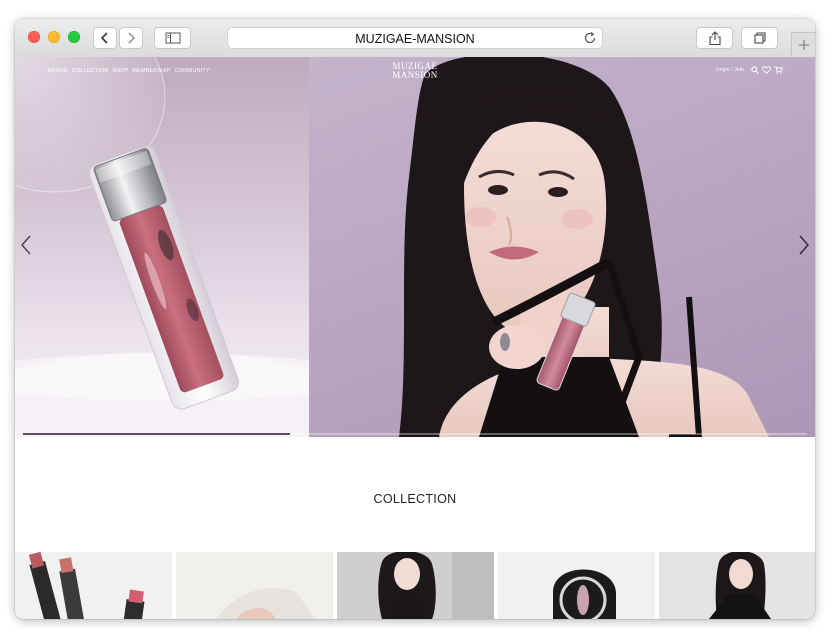 This screenshot has height=636, width=839. I want to click on collection-heading: COLLECTION, so click(415, 499).